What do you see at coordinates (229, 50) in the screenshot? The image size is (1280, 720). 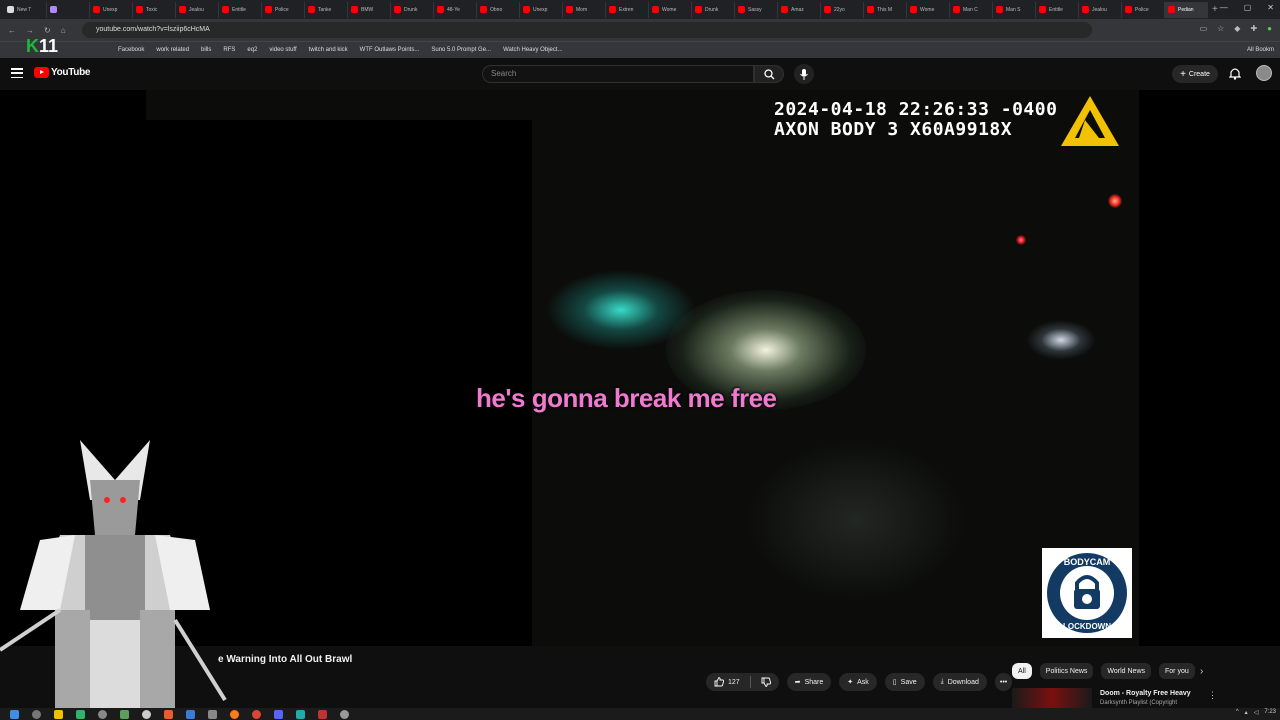 I see `bookmark-item: RFS` at bounding box center [229, 50].